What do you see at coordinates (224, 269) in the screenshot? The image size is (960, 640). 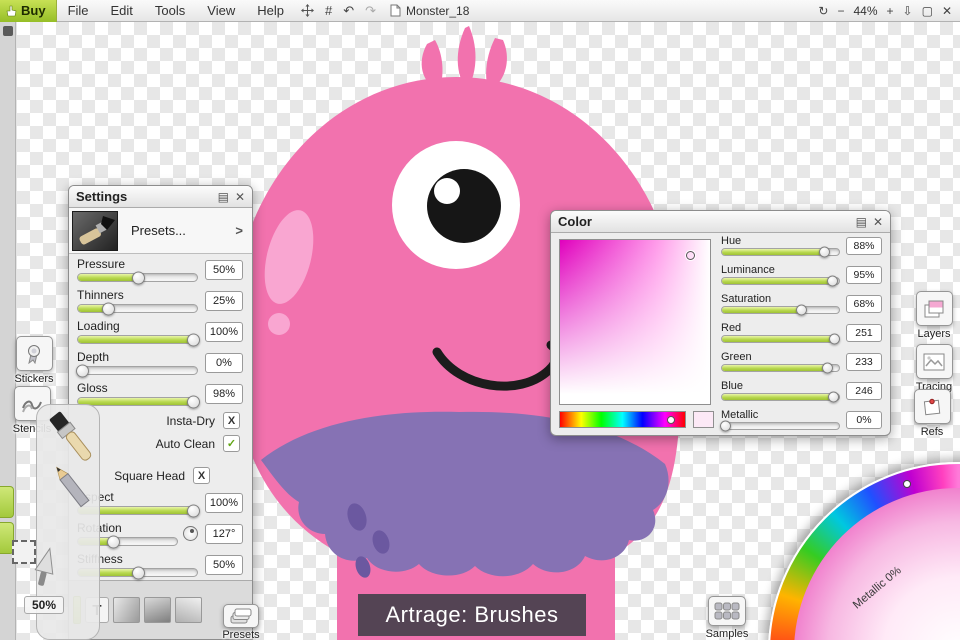 I see `pressure-value: 50%` at bounding box center [224, 269].